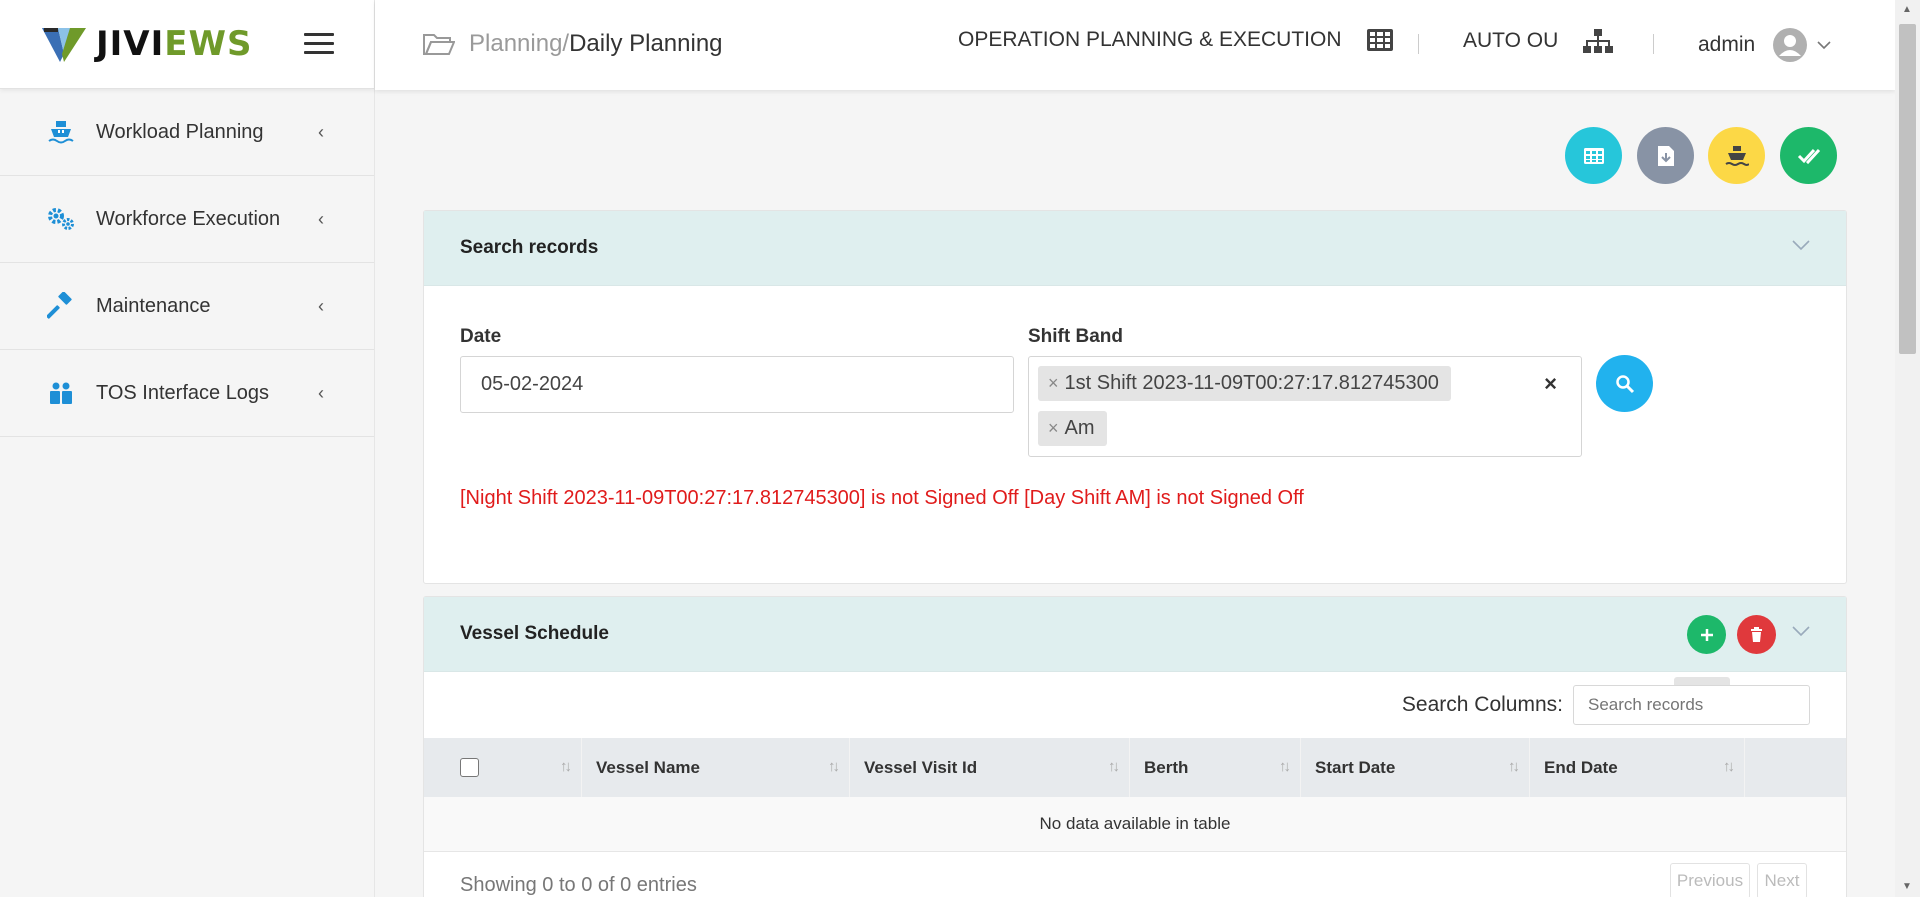  I want to click on scrollbar-thumb, so click(1907, 189).